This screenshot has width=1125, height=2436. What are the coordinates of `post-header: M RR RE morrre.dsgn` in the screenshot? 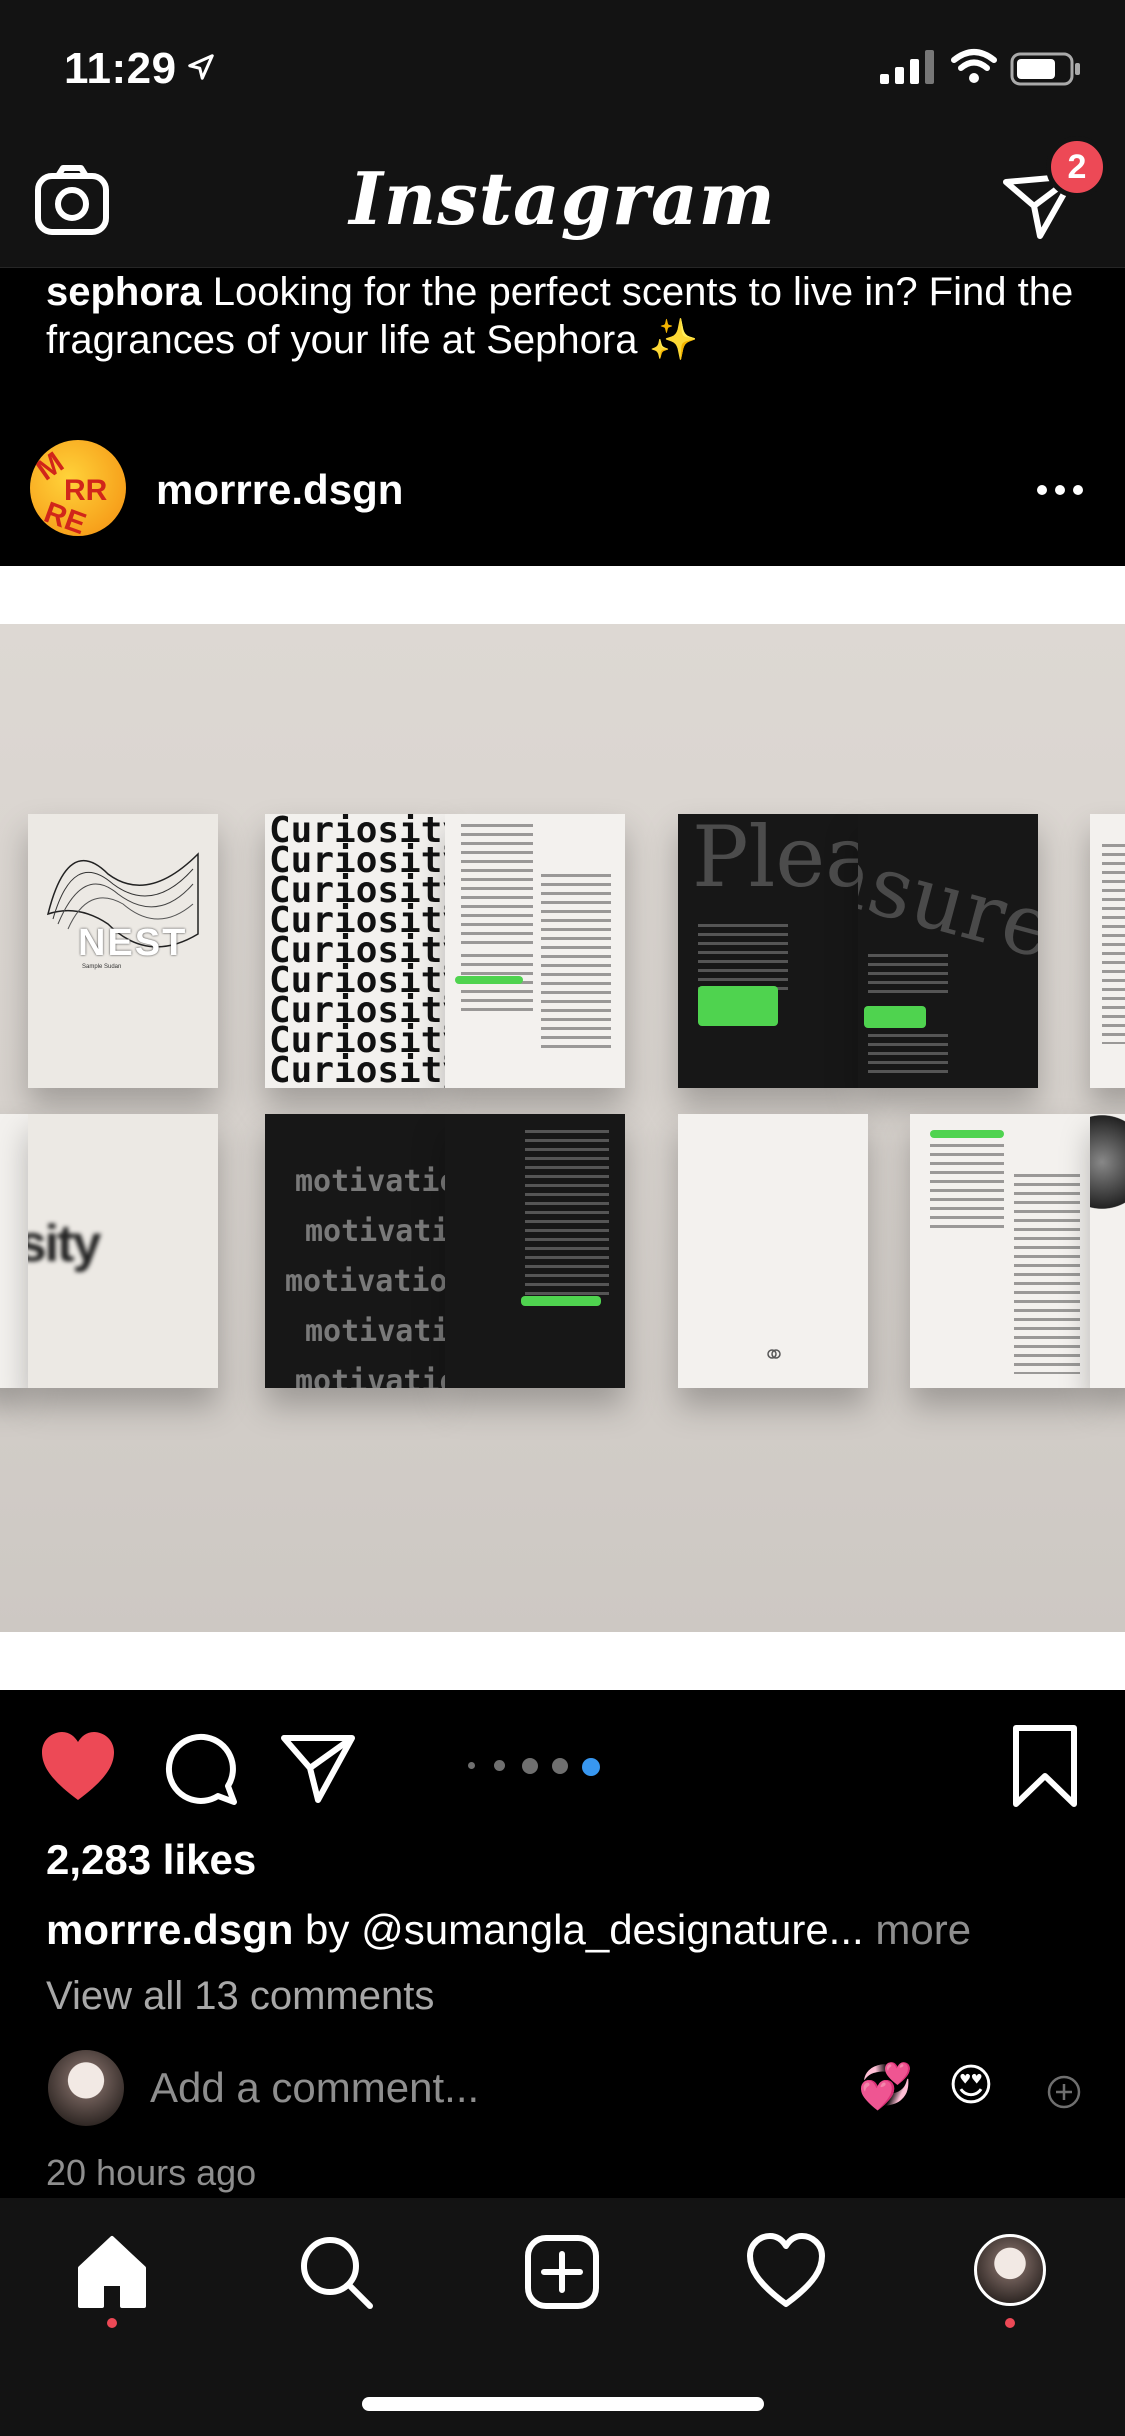 It's located at (562, 500).